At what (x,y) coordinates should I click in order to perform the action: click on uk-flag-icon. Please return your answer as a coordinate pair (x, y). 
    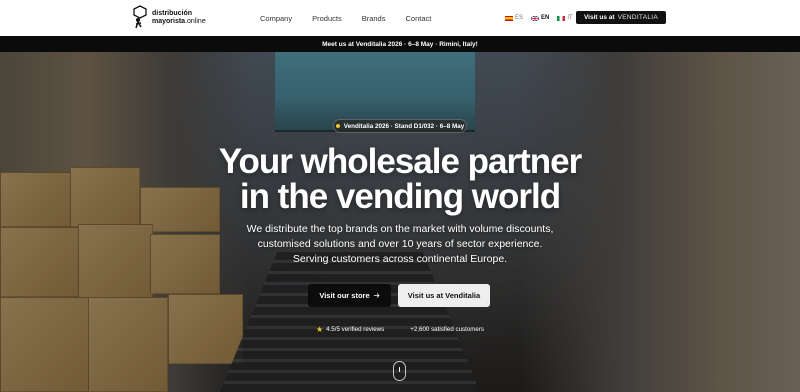
    Looking at the image, I should click on (535, 18).